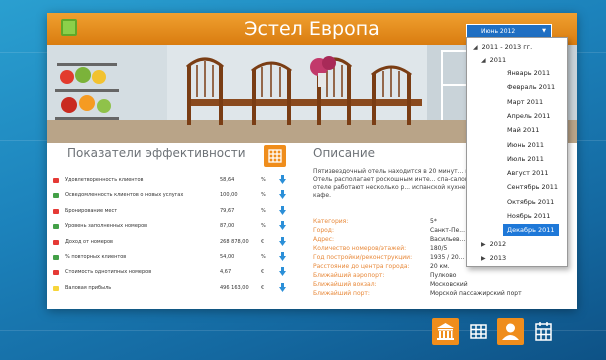  I want to click on profile-button, so click(510, 331).